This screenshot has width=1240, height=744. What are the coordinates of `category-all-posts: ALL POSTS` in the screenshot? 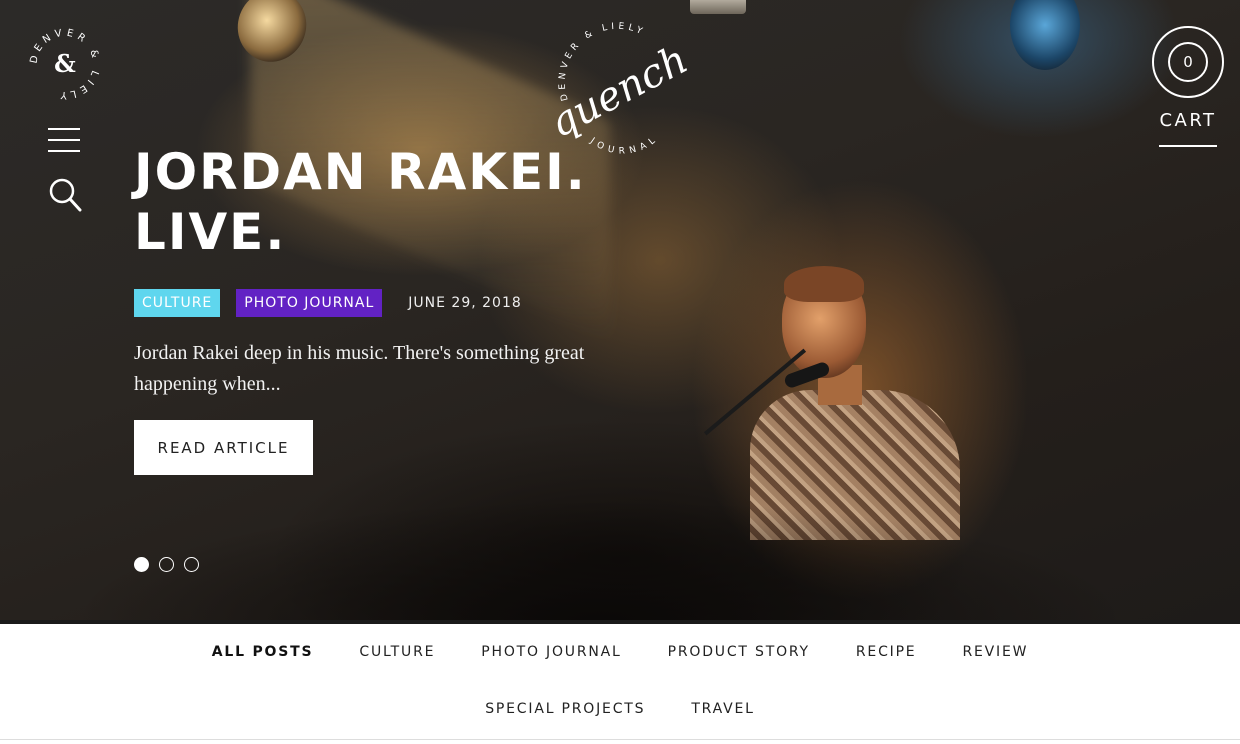 It's located at (263, 652).